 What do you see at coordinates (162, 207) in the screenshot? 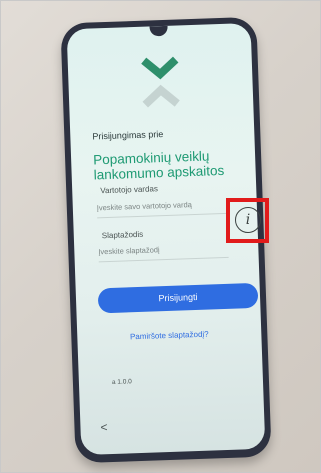
I see `username-input: Įveskite savo vartotojo vardą` at bounding box center [162, 207].